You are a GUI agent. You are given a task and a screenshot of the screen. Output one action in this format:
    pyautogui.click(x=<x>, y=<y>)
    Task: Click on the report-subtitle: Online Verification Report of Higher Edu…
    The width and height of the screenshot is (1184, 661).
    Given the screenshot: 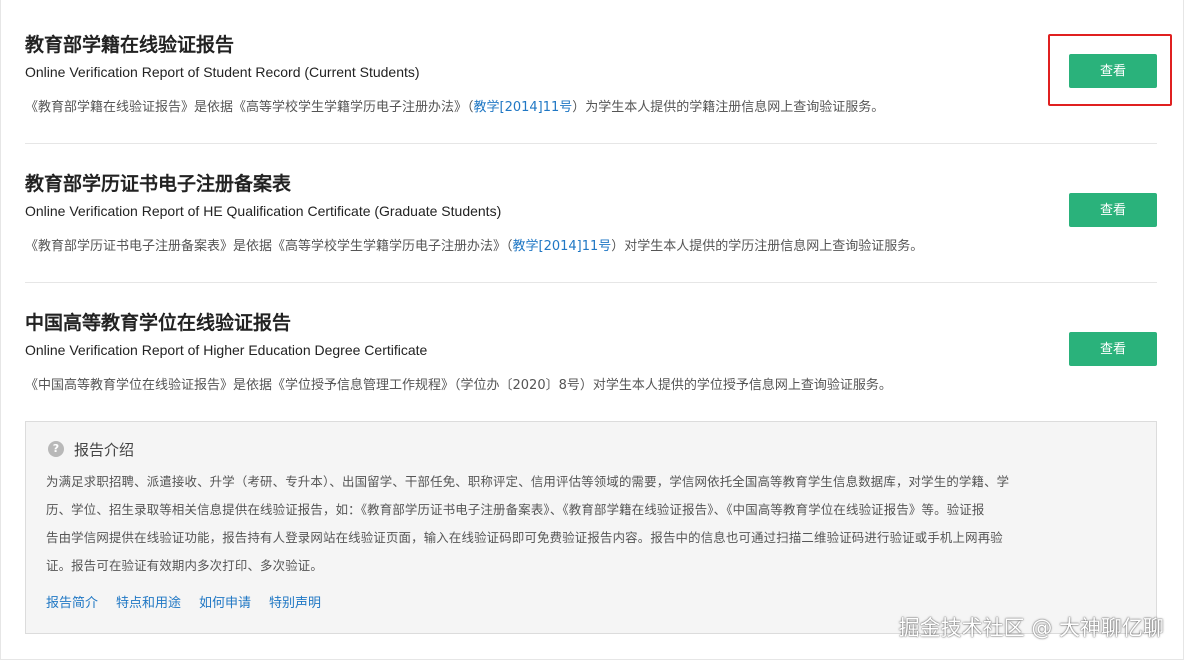 What is the action you would take?
    pyautogui.click(x=226, y=350)
    